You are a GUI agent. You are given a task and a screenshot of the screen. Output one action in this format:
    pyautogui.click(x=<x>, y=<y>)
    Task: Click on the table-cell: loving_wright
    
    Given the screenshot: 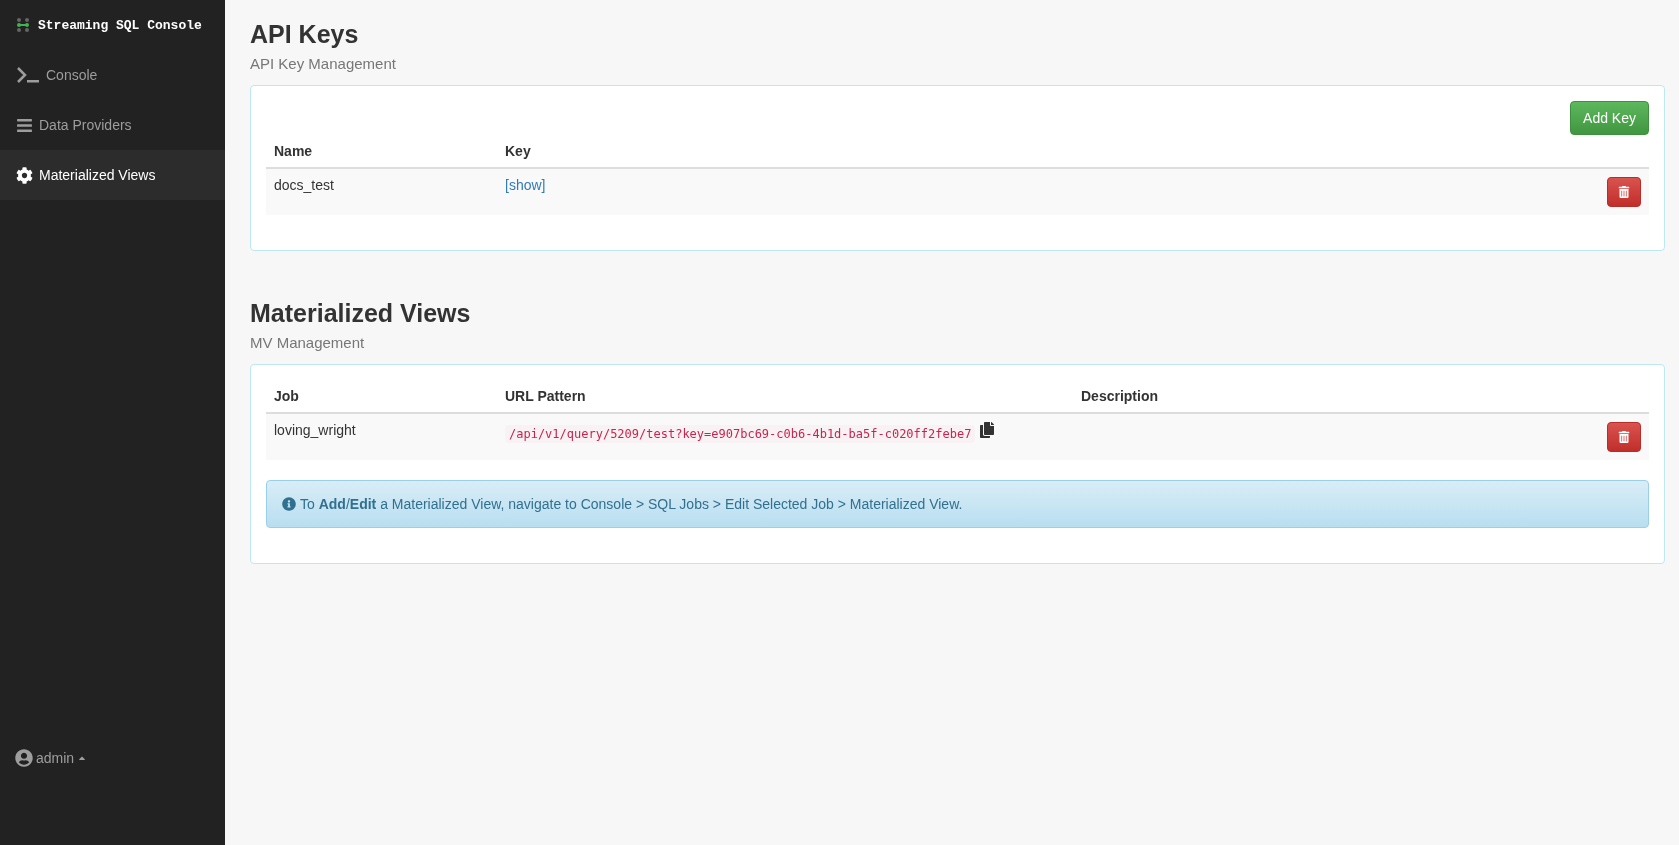 What is the action you would take?
    pyautogui.click(x=381, y=436)
    